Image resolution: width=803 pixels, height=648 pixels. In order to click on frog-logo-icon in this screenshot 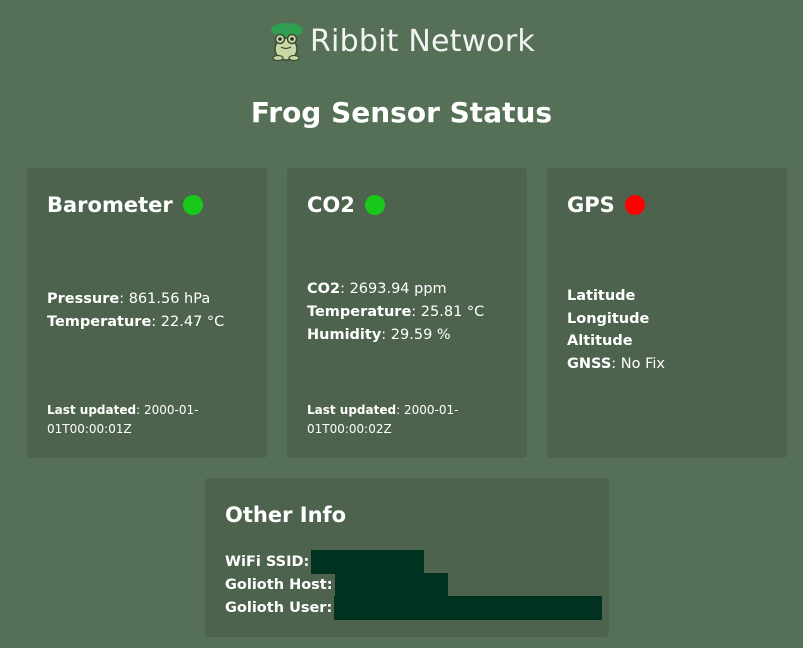, I will do `click(287, 42)`.